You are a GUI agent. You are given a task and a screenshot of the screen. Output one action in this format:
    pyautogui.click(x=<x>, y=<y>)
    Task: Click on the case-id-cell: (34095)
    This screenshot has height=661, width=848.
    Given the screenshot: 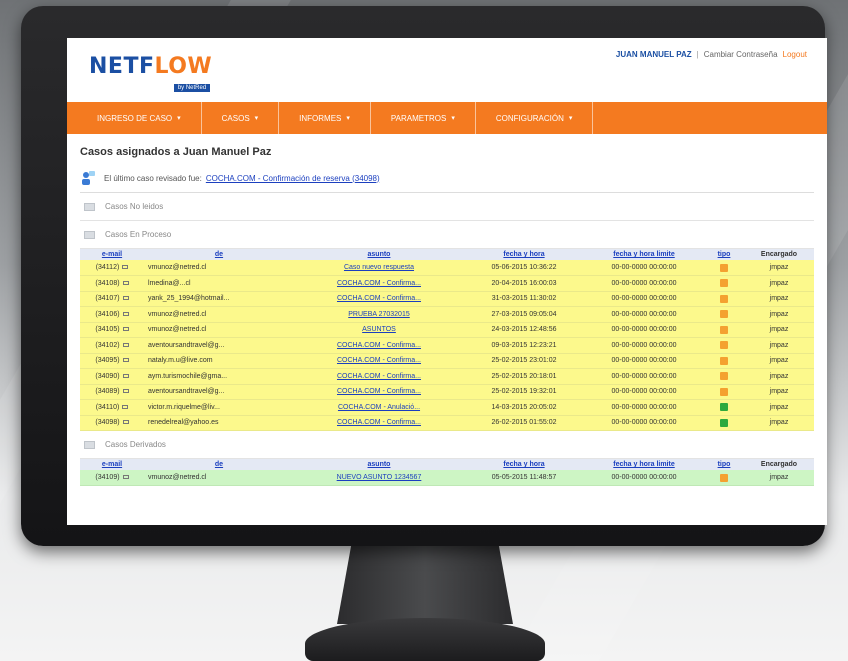 What is the action you would take?
    pyautogui.click(x=112, y=361)
    